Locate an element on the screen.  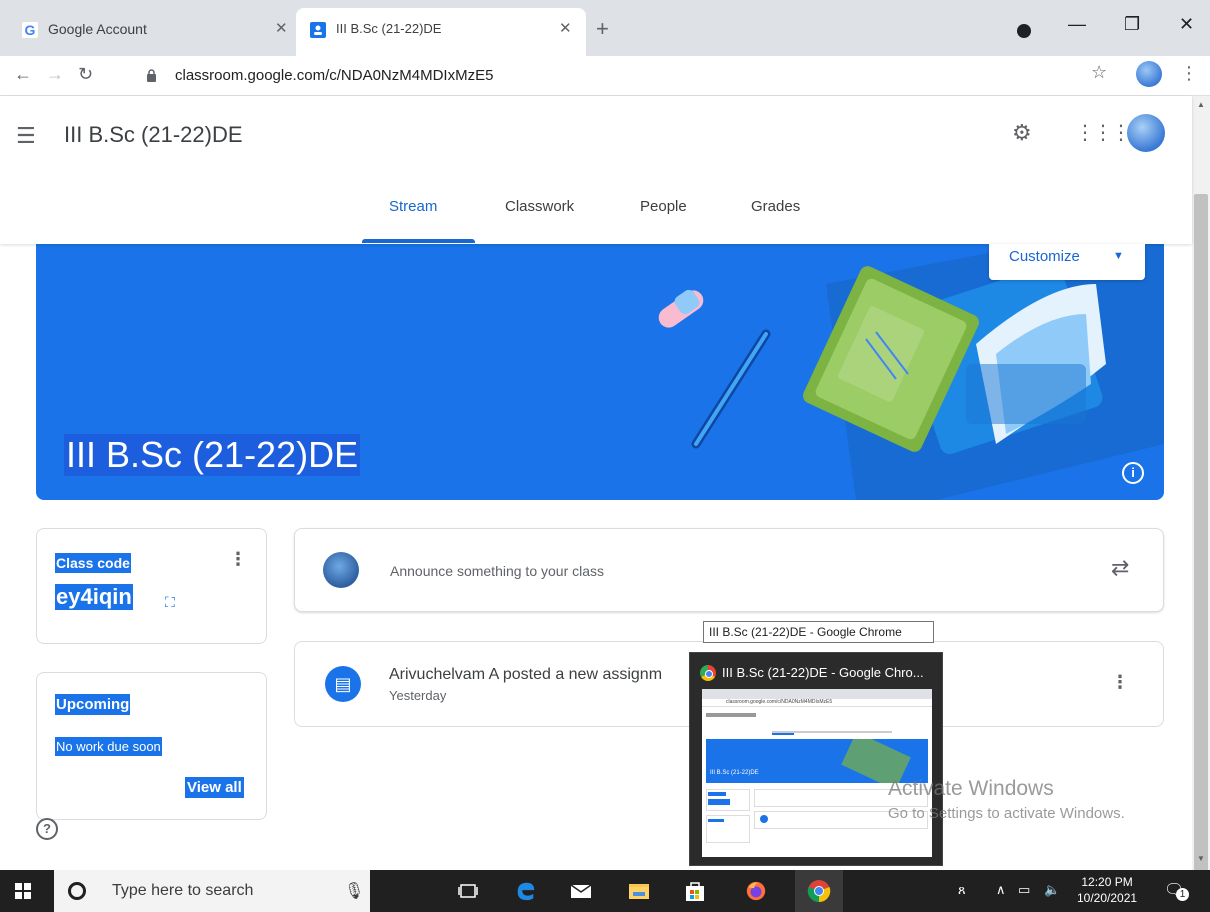
edge-icon is located at coordinates (525, 891).